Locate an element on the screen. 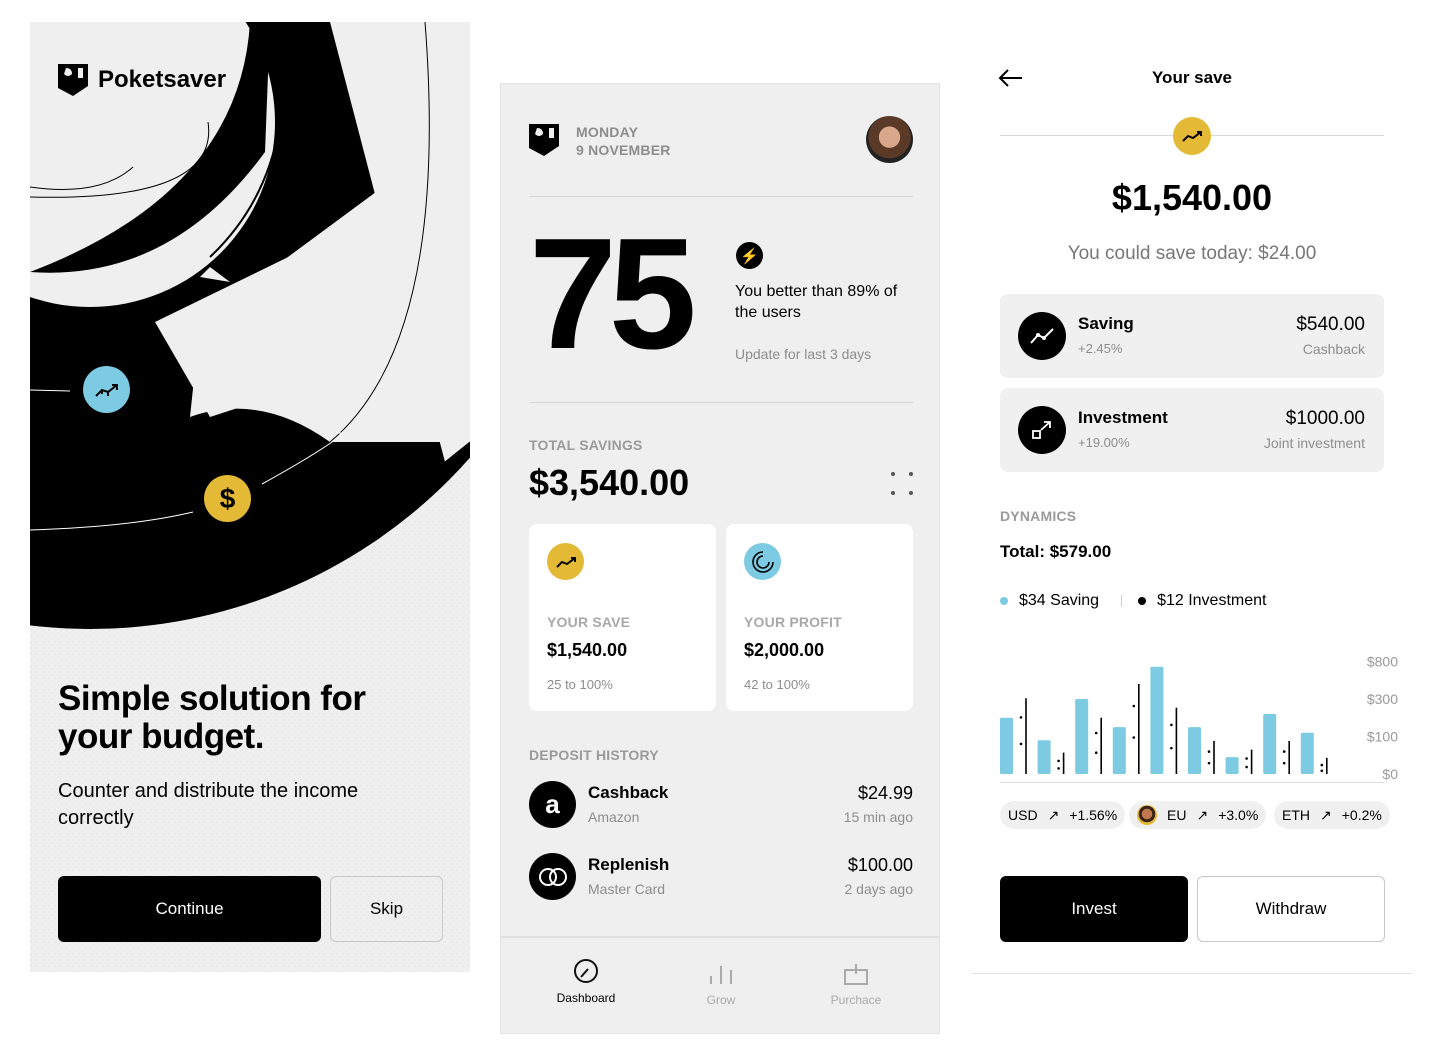  history-title: Cashback is located at coordinates (628, 792).